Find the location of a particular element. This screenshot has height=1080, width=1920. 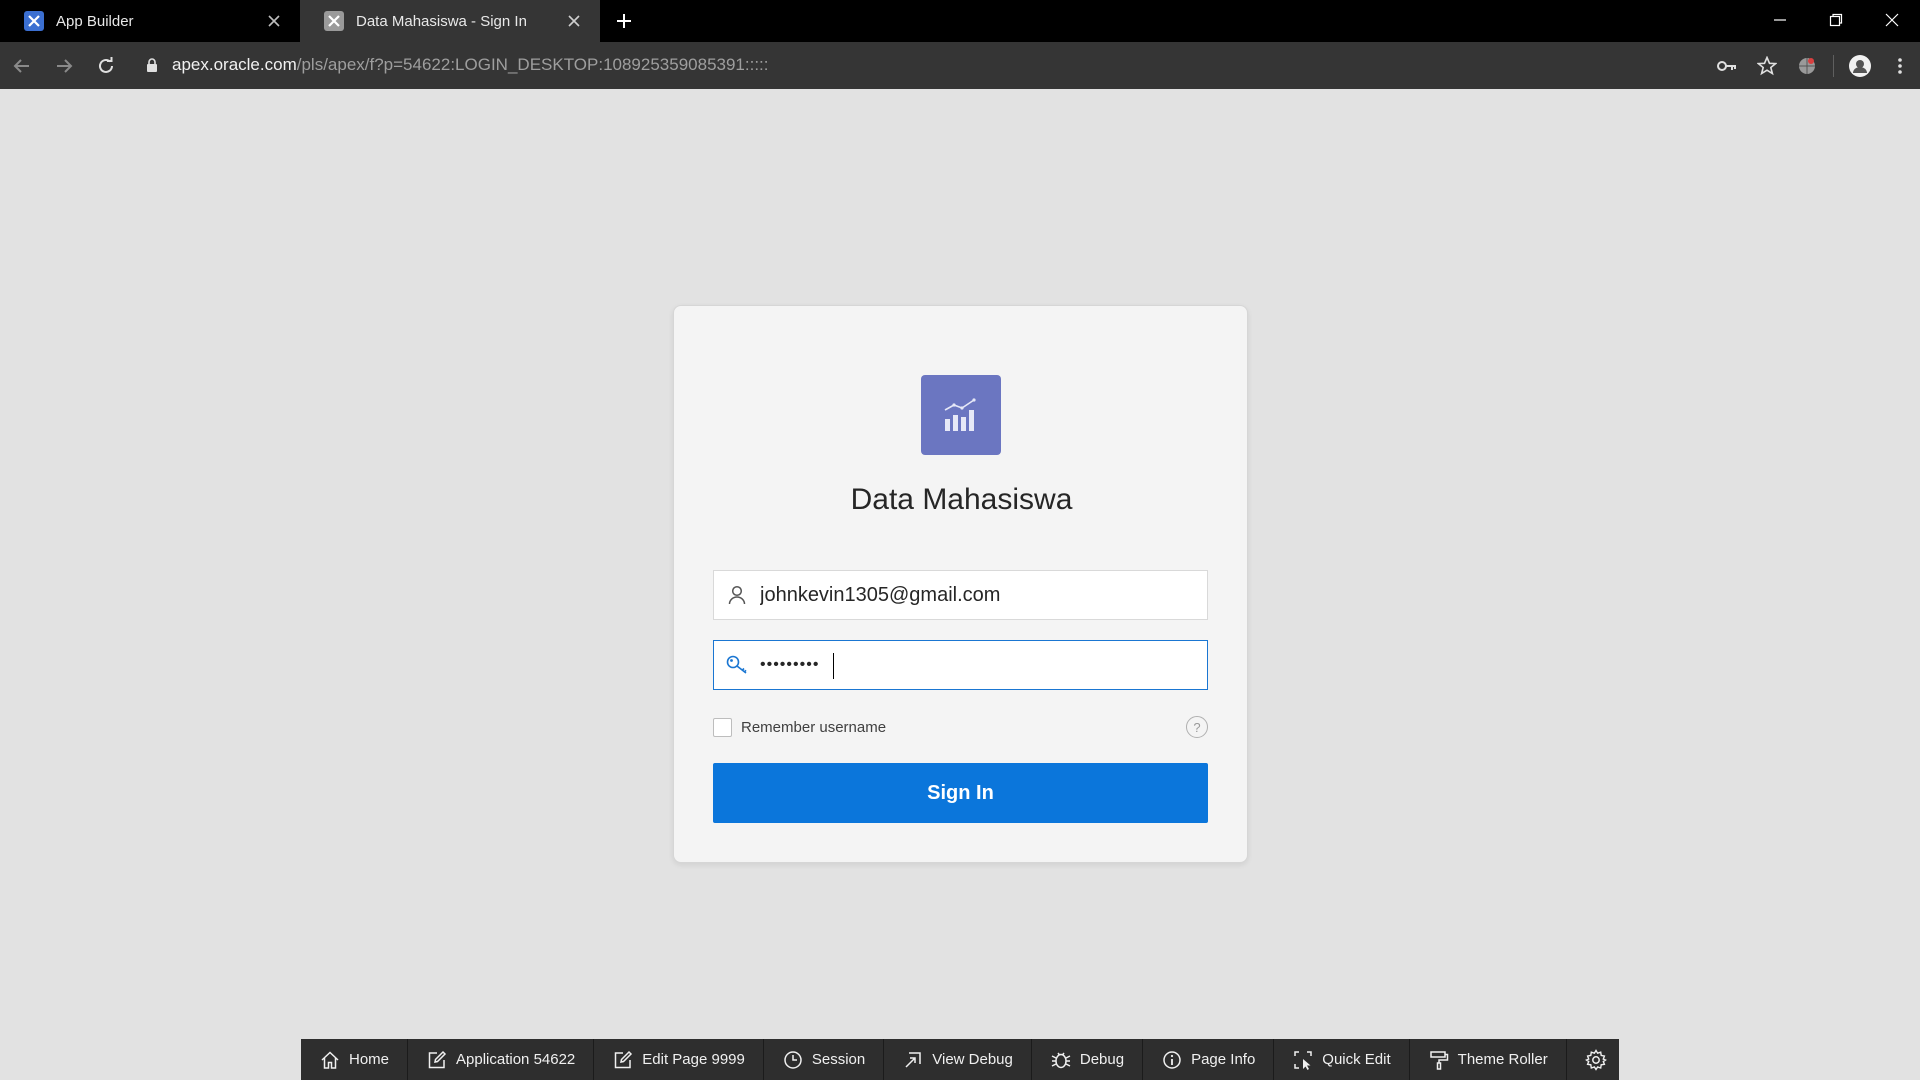

home-icon is located at coordinates (330, 1060).